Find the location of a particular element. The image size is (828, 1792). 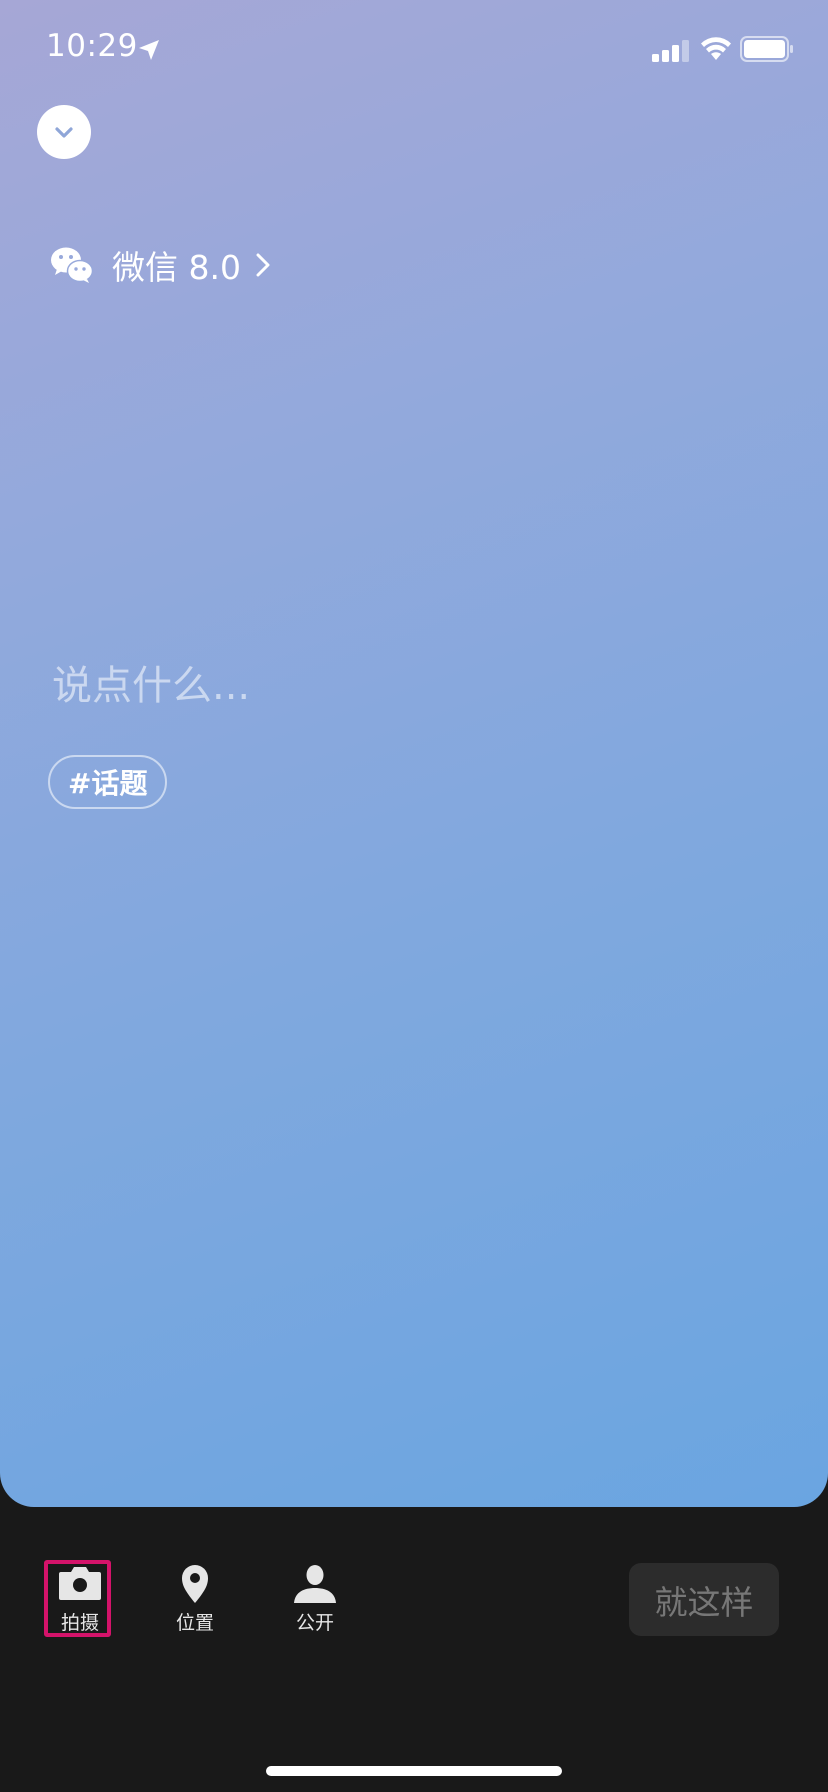

chevron-down-icon is located at coordinates (64, 132).